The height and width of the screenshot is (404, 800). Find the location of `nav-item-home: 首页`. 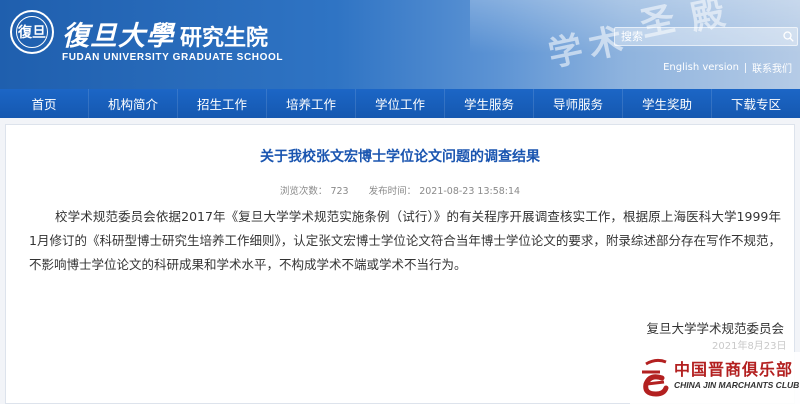

nav-item-home: 首页 is located at coordinates (44, 103).